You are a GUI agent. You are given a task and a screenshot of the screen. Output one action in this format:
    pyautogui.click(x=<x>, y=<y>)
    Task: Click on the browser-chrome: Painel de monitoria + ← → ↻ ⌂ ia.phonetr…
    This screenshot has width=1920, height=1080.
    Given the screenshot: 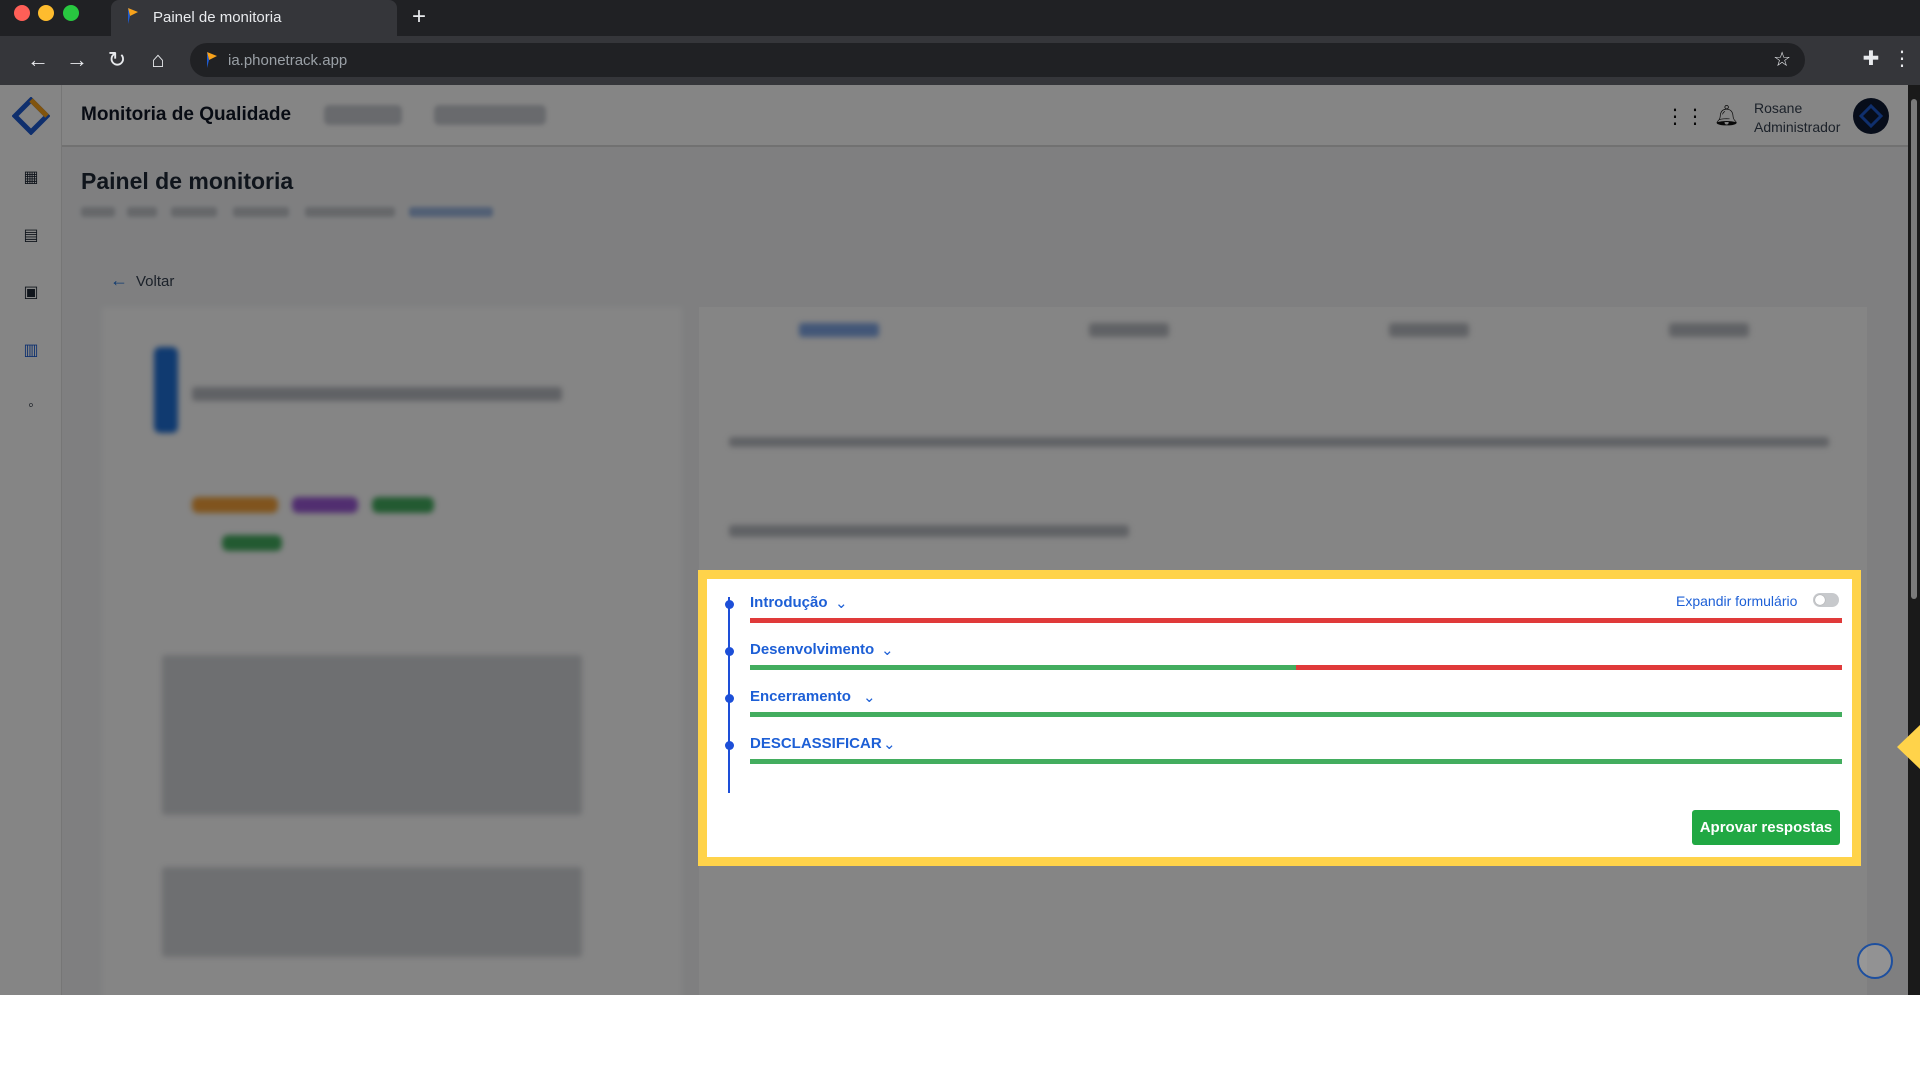 What is the action you would take?
    pyautogui.click(x=960, y=42)
    